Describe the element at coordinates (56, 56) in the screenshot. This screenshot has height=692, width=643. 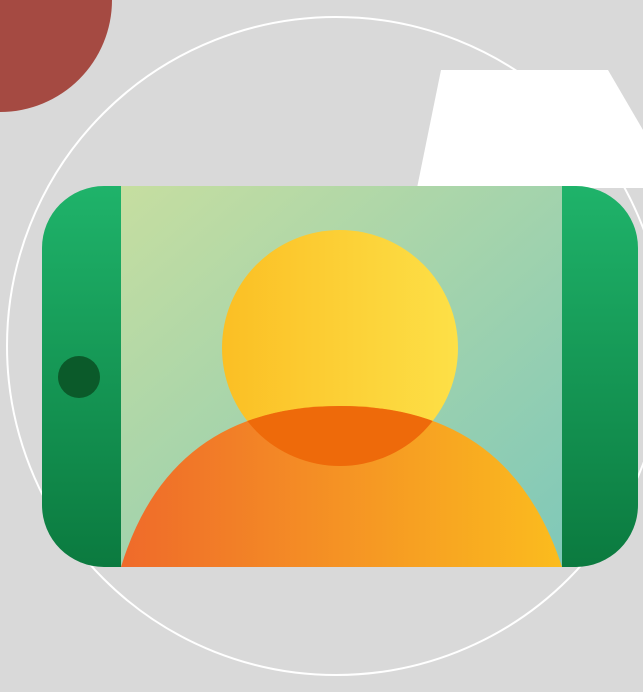
I see `accent-blob` at that location.